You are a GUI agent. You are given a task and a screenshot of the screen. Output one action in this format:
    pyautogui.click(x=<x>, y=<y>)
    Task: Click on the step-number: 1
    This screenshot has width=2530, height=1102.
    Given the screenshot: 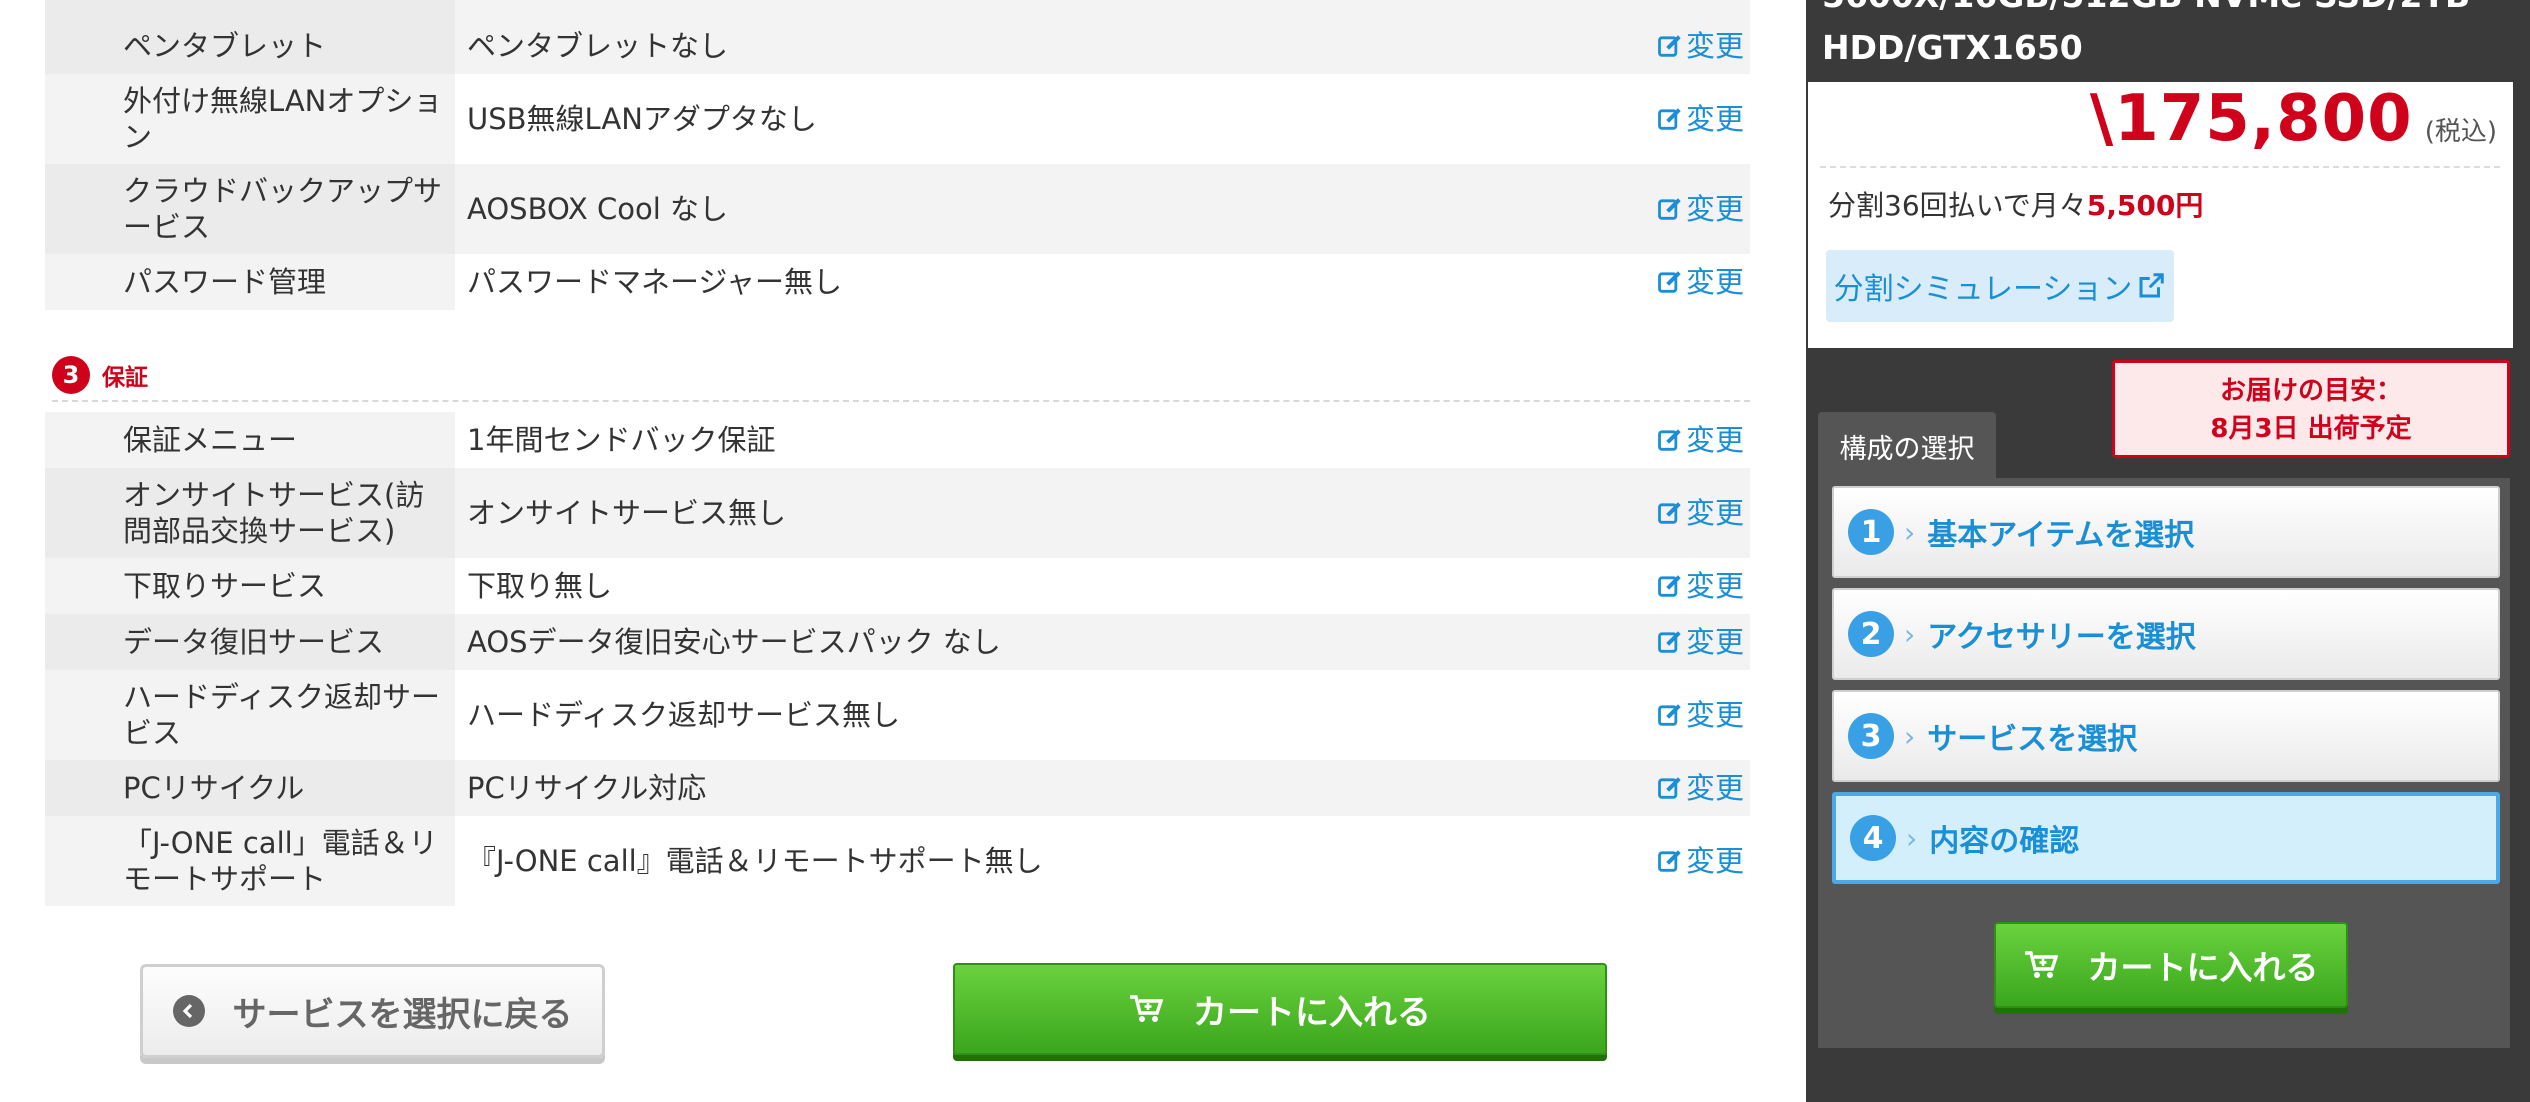 What is the action you would take?
    pyautogui.click(x=1871, y=532)
    